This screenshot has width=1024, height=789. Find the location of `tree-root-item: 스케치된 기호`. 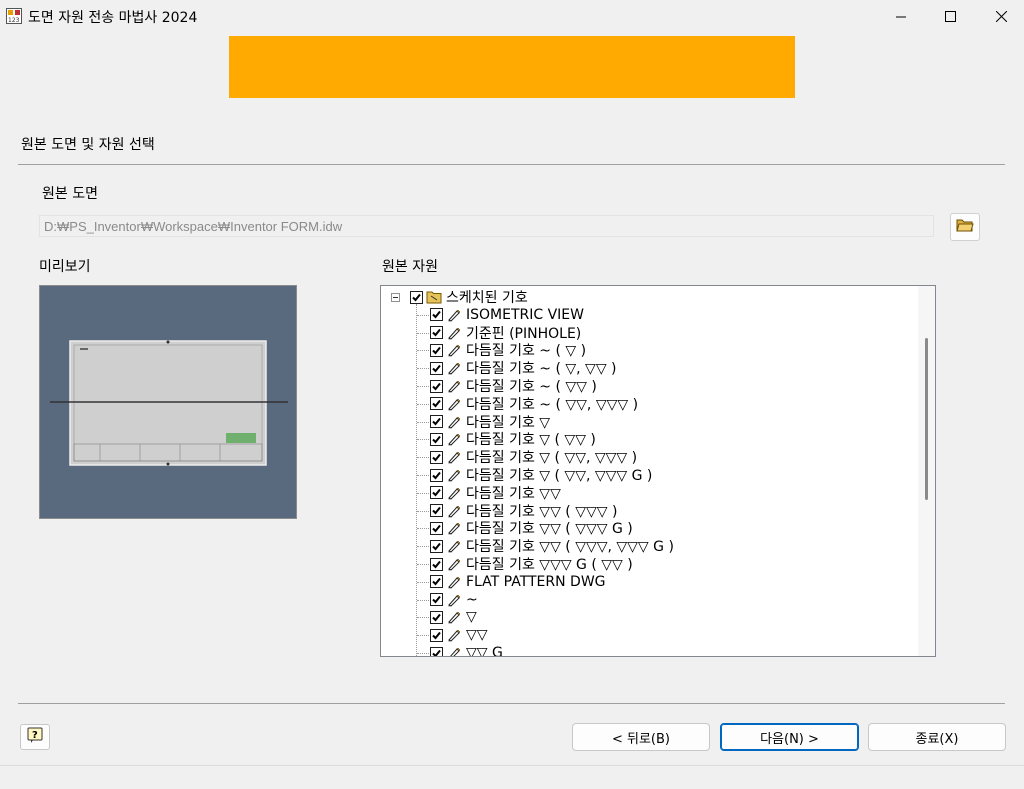

tree-root-item: 스케치된 기호 is located at coordinates (469, 297).